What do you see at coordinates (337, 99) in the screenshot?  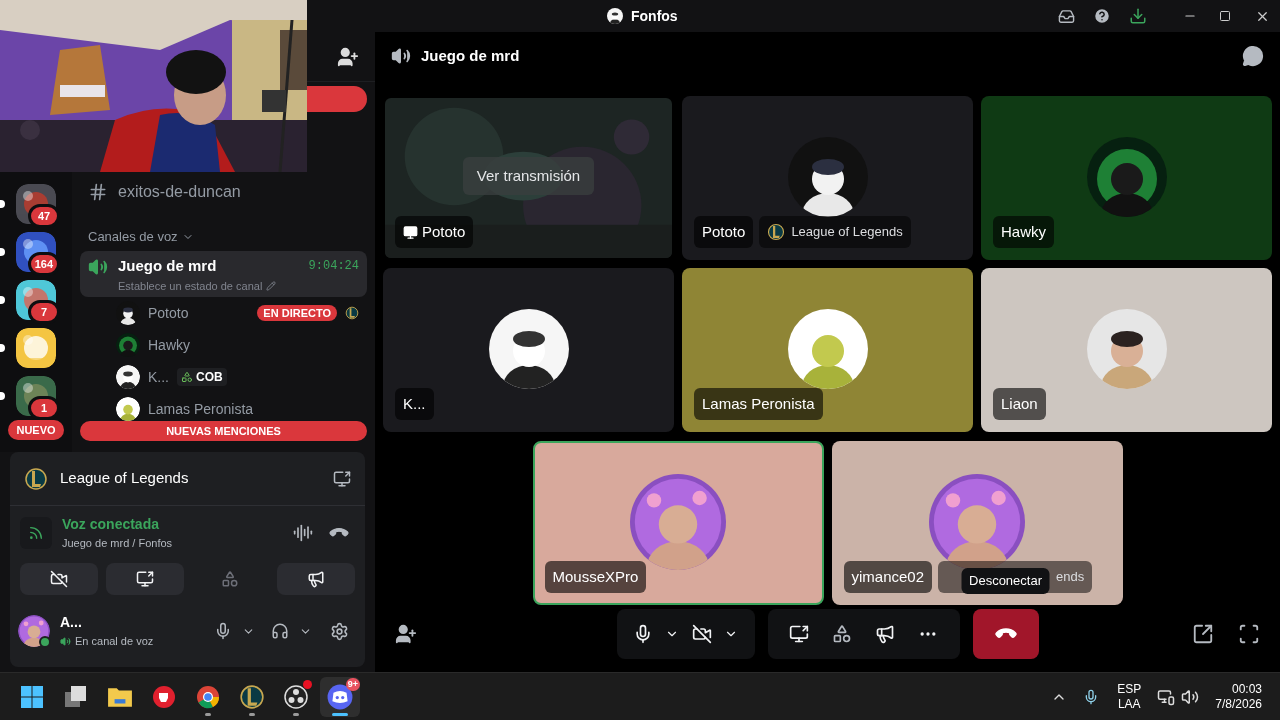 I see `alert-banner` at bounding box center [337, 99].